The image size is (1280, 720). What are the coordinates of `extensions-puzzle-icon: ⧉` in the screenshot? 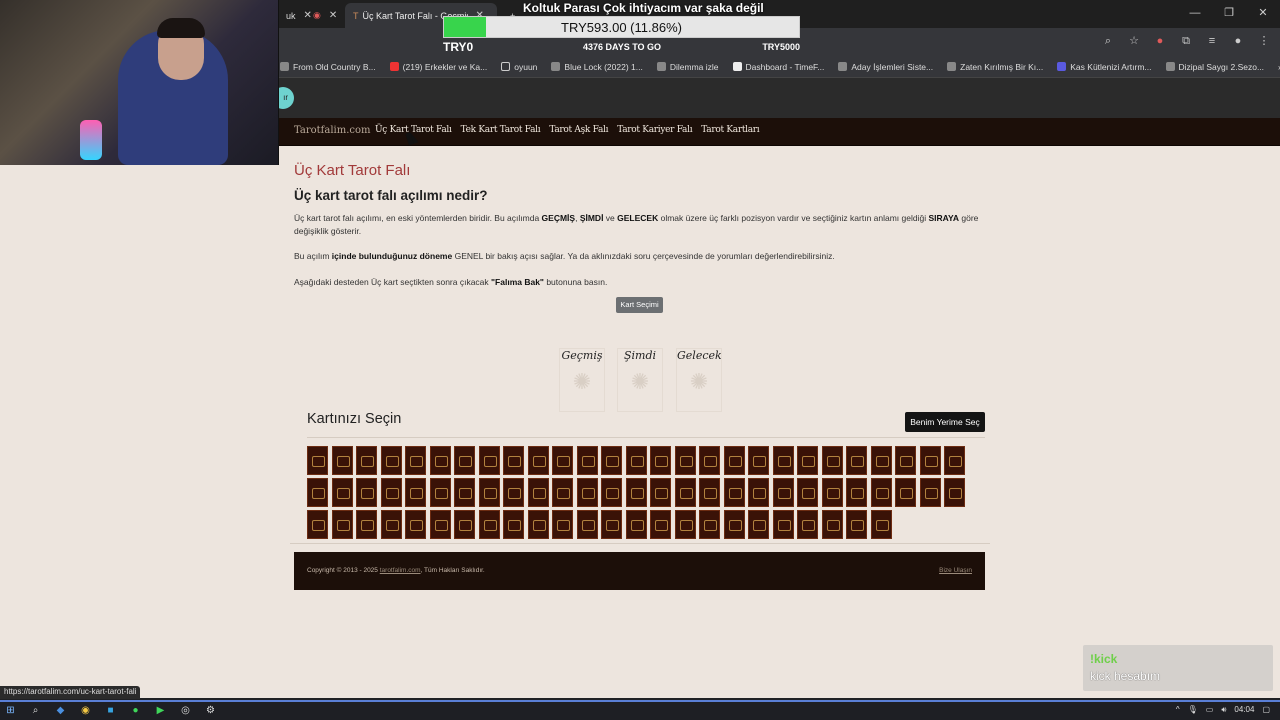 It's located at (1186, 41).